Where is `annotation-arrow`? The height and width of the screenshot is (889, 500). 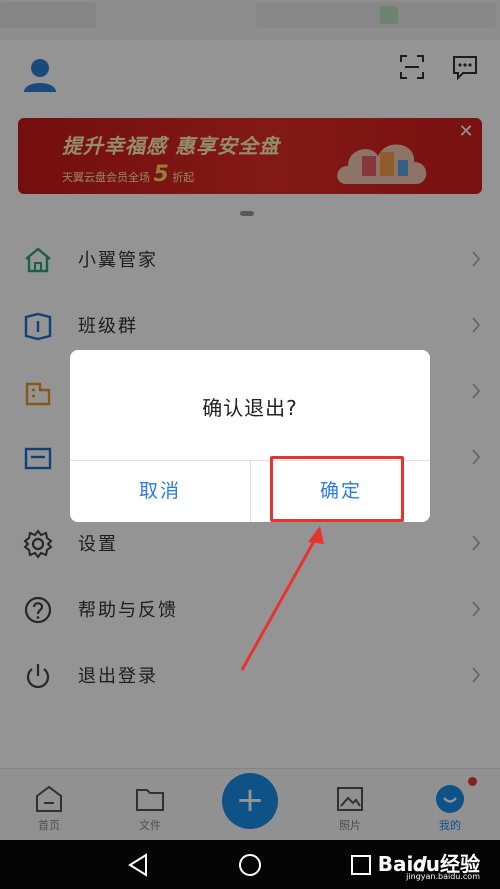 annotation-arrow is located at coordinates (282, 598).